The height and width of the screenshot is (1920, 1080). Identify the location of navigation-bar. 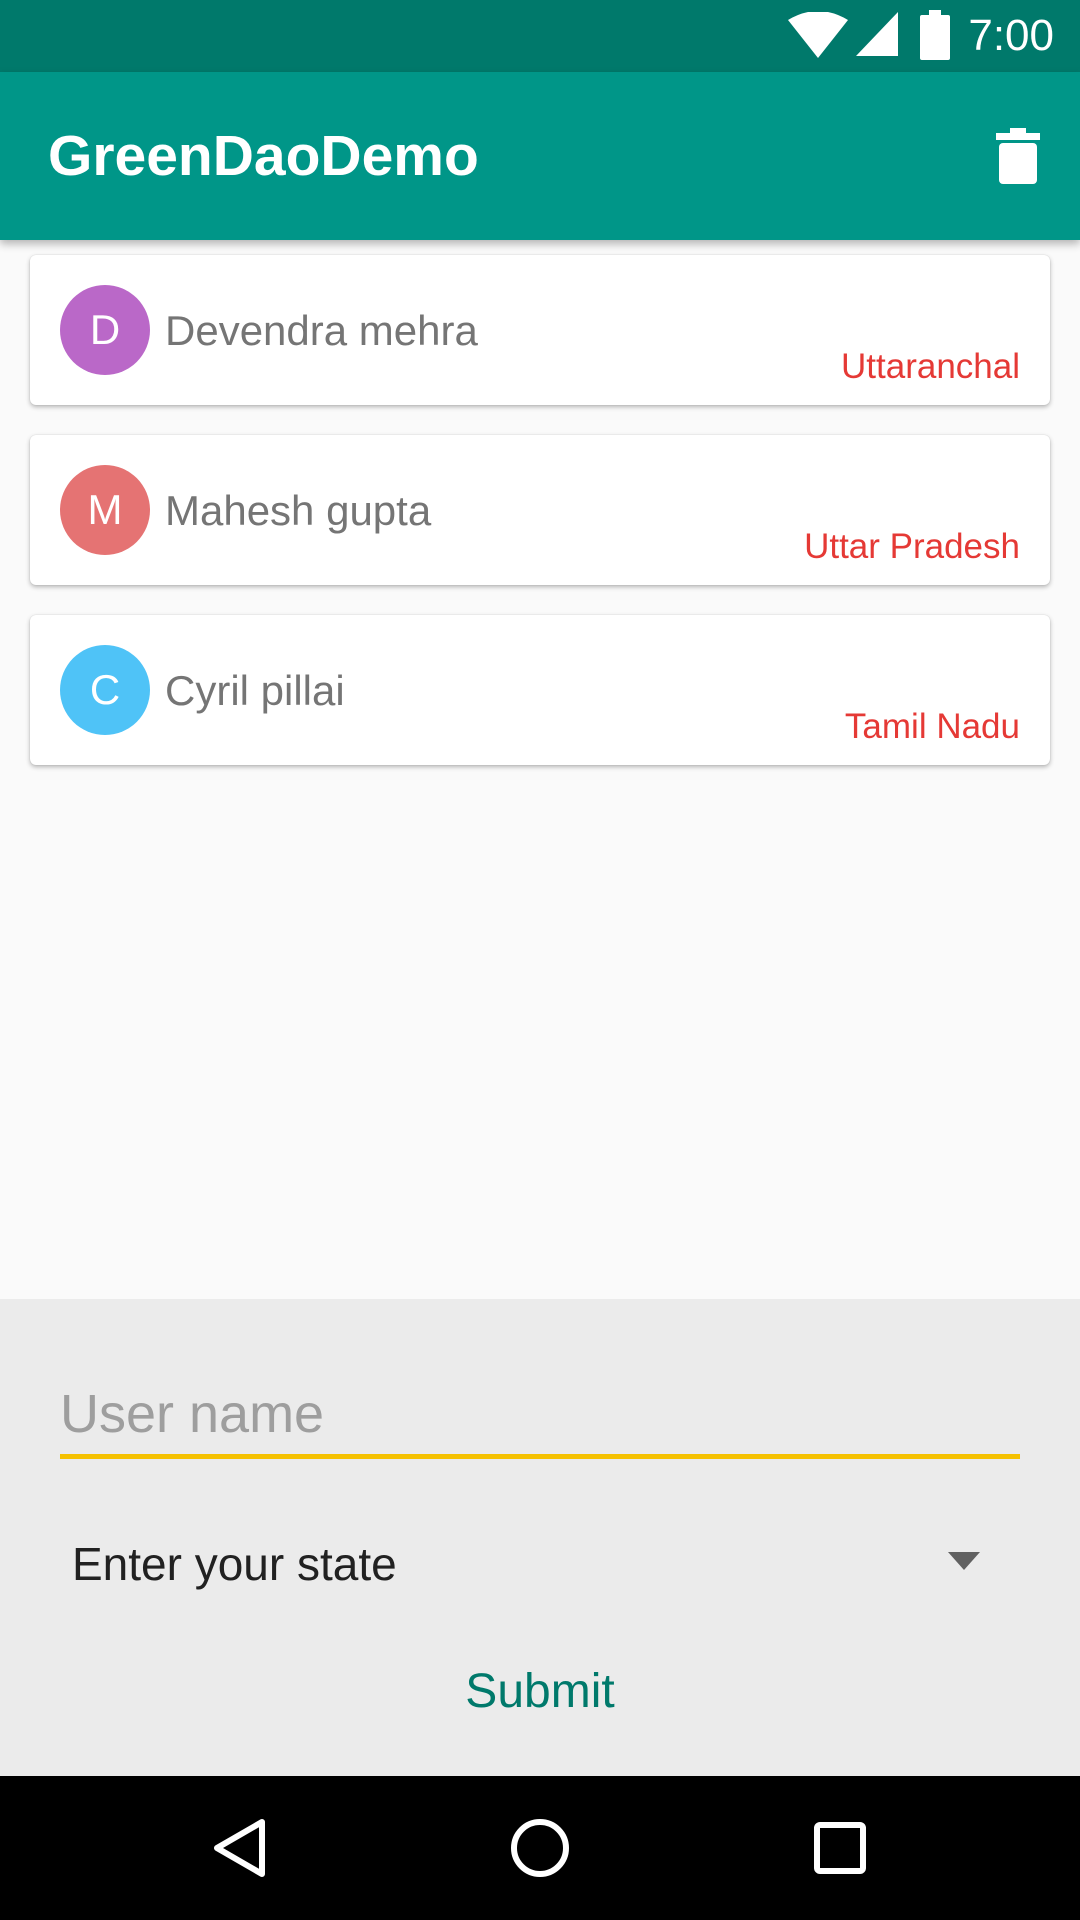
(540, 1848).